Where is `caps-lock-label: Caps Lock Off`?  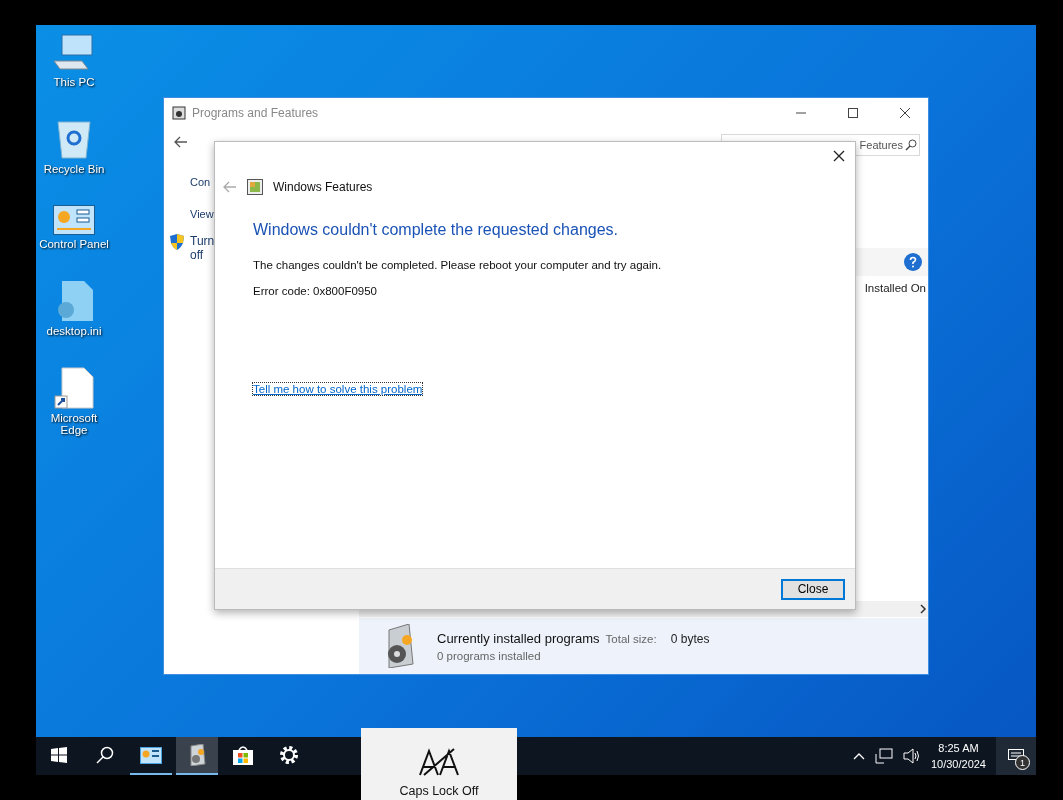 caps-lock-label: Caps Lock Off is located at coordinates (439, 791).